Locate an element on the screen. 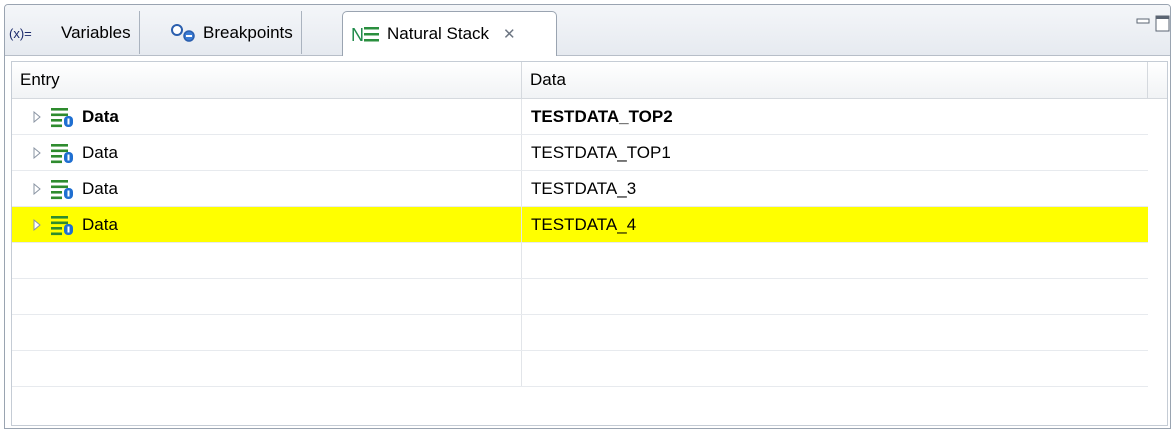 Image resolution: width=1175 pixels, height=433 pixels. maximize-icon is located at coordinates (1162, 23).